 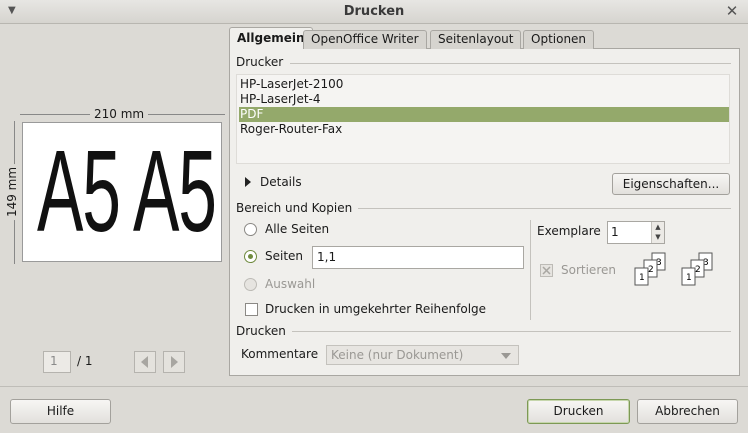 I want to click on spin-down-icon: ▼, so click(x=658, y=237).